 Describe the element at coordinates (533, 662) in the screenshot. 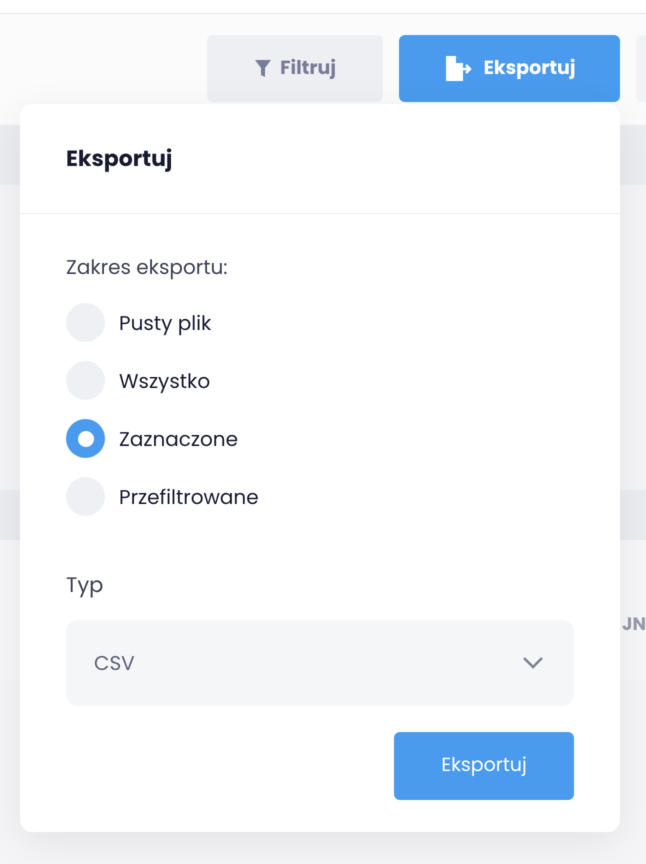

I see `chevron-down-icon` at that location.